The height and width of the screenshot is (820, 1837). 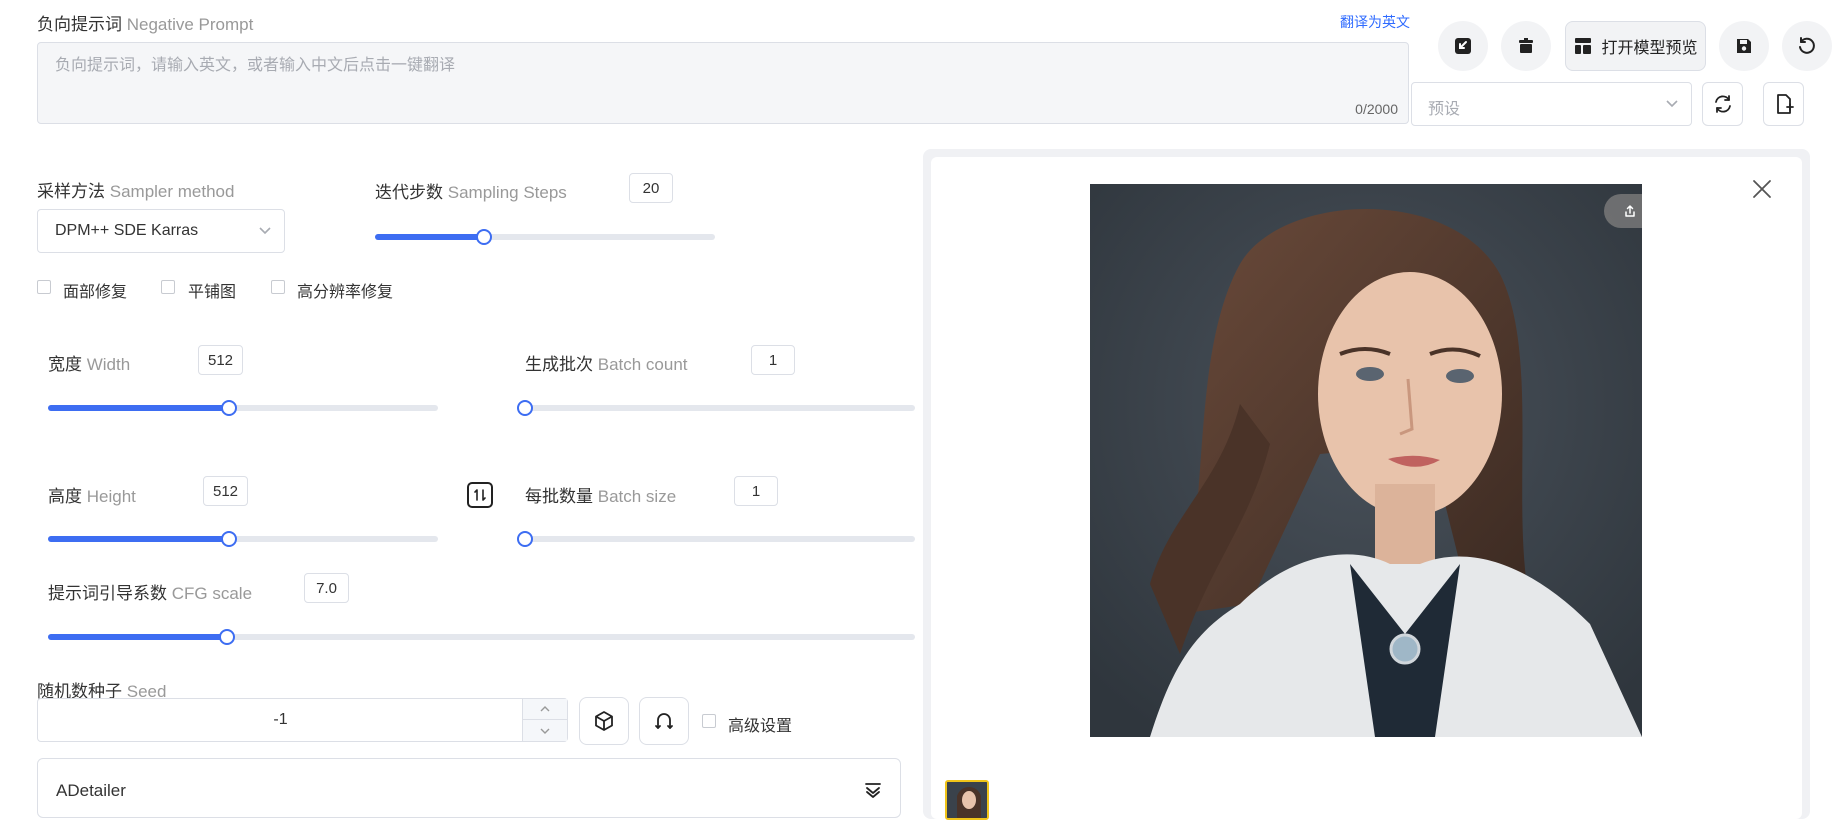 I want to click on height-input: 512, so click(x=225, y=491).